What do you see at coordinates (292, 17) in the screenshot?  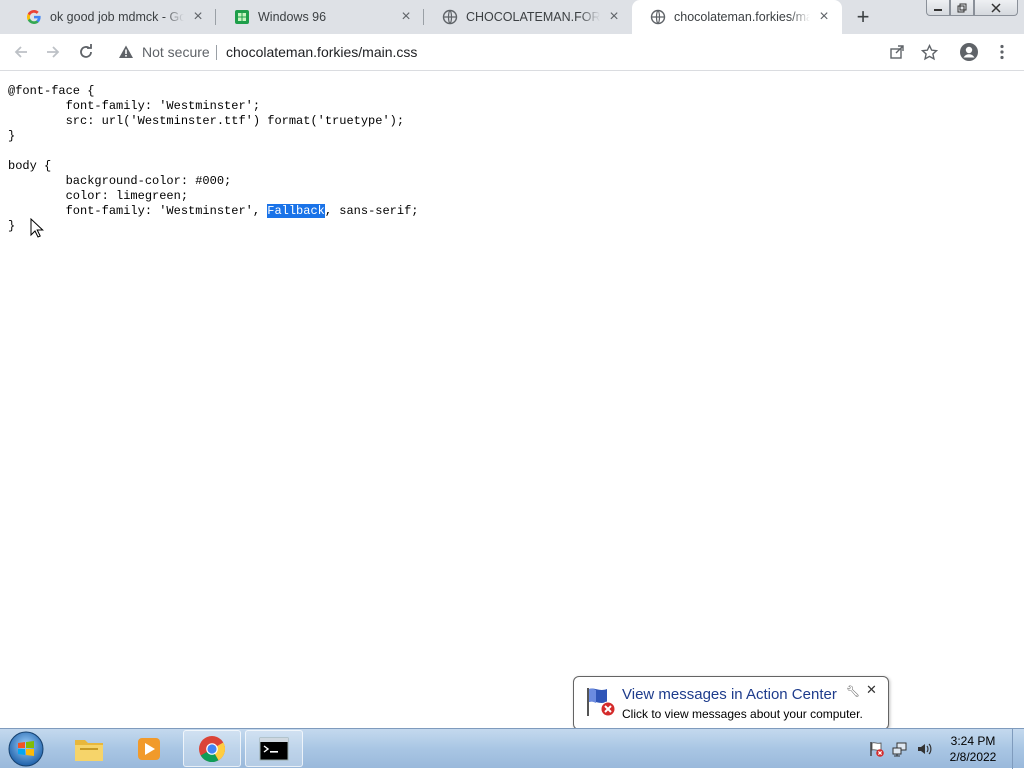 I see `tab-title: Windows 96` at bounding box center [292, 17].